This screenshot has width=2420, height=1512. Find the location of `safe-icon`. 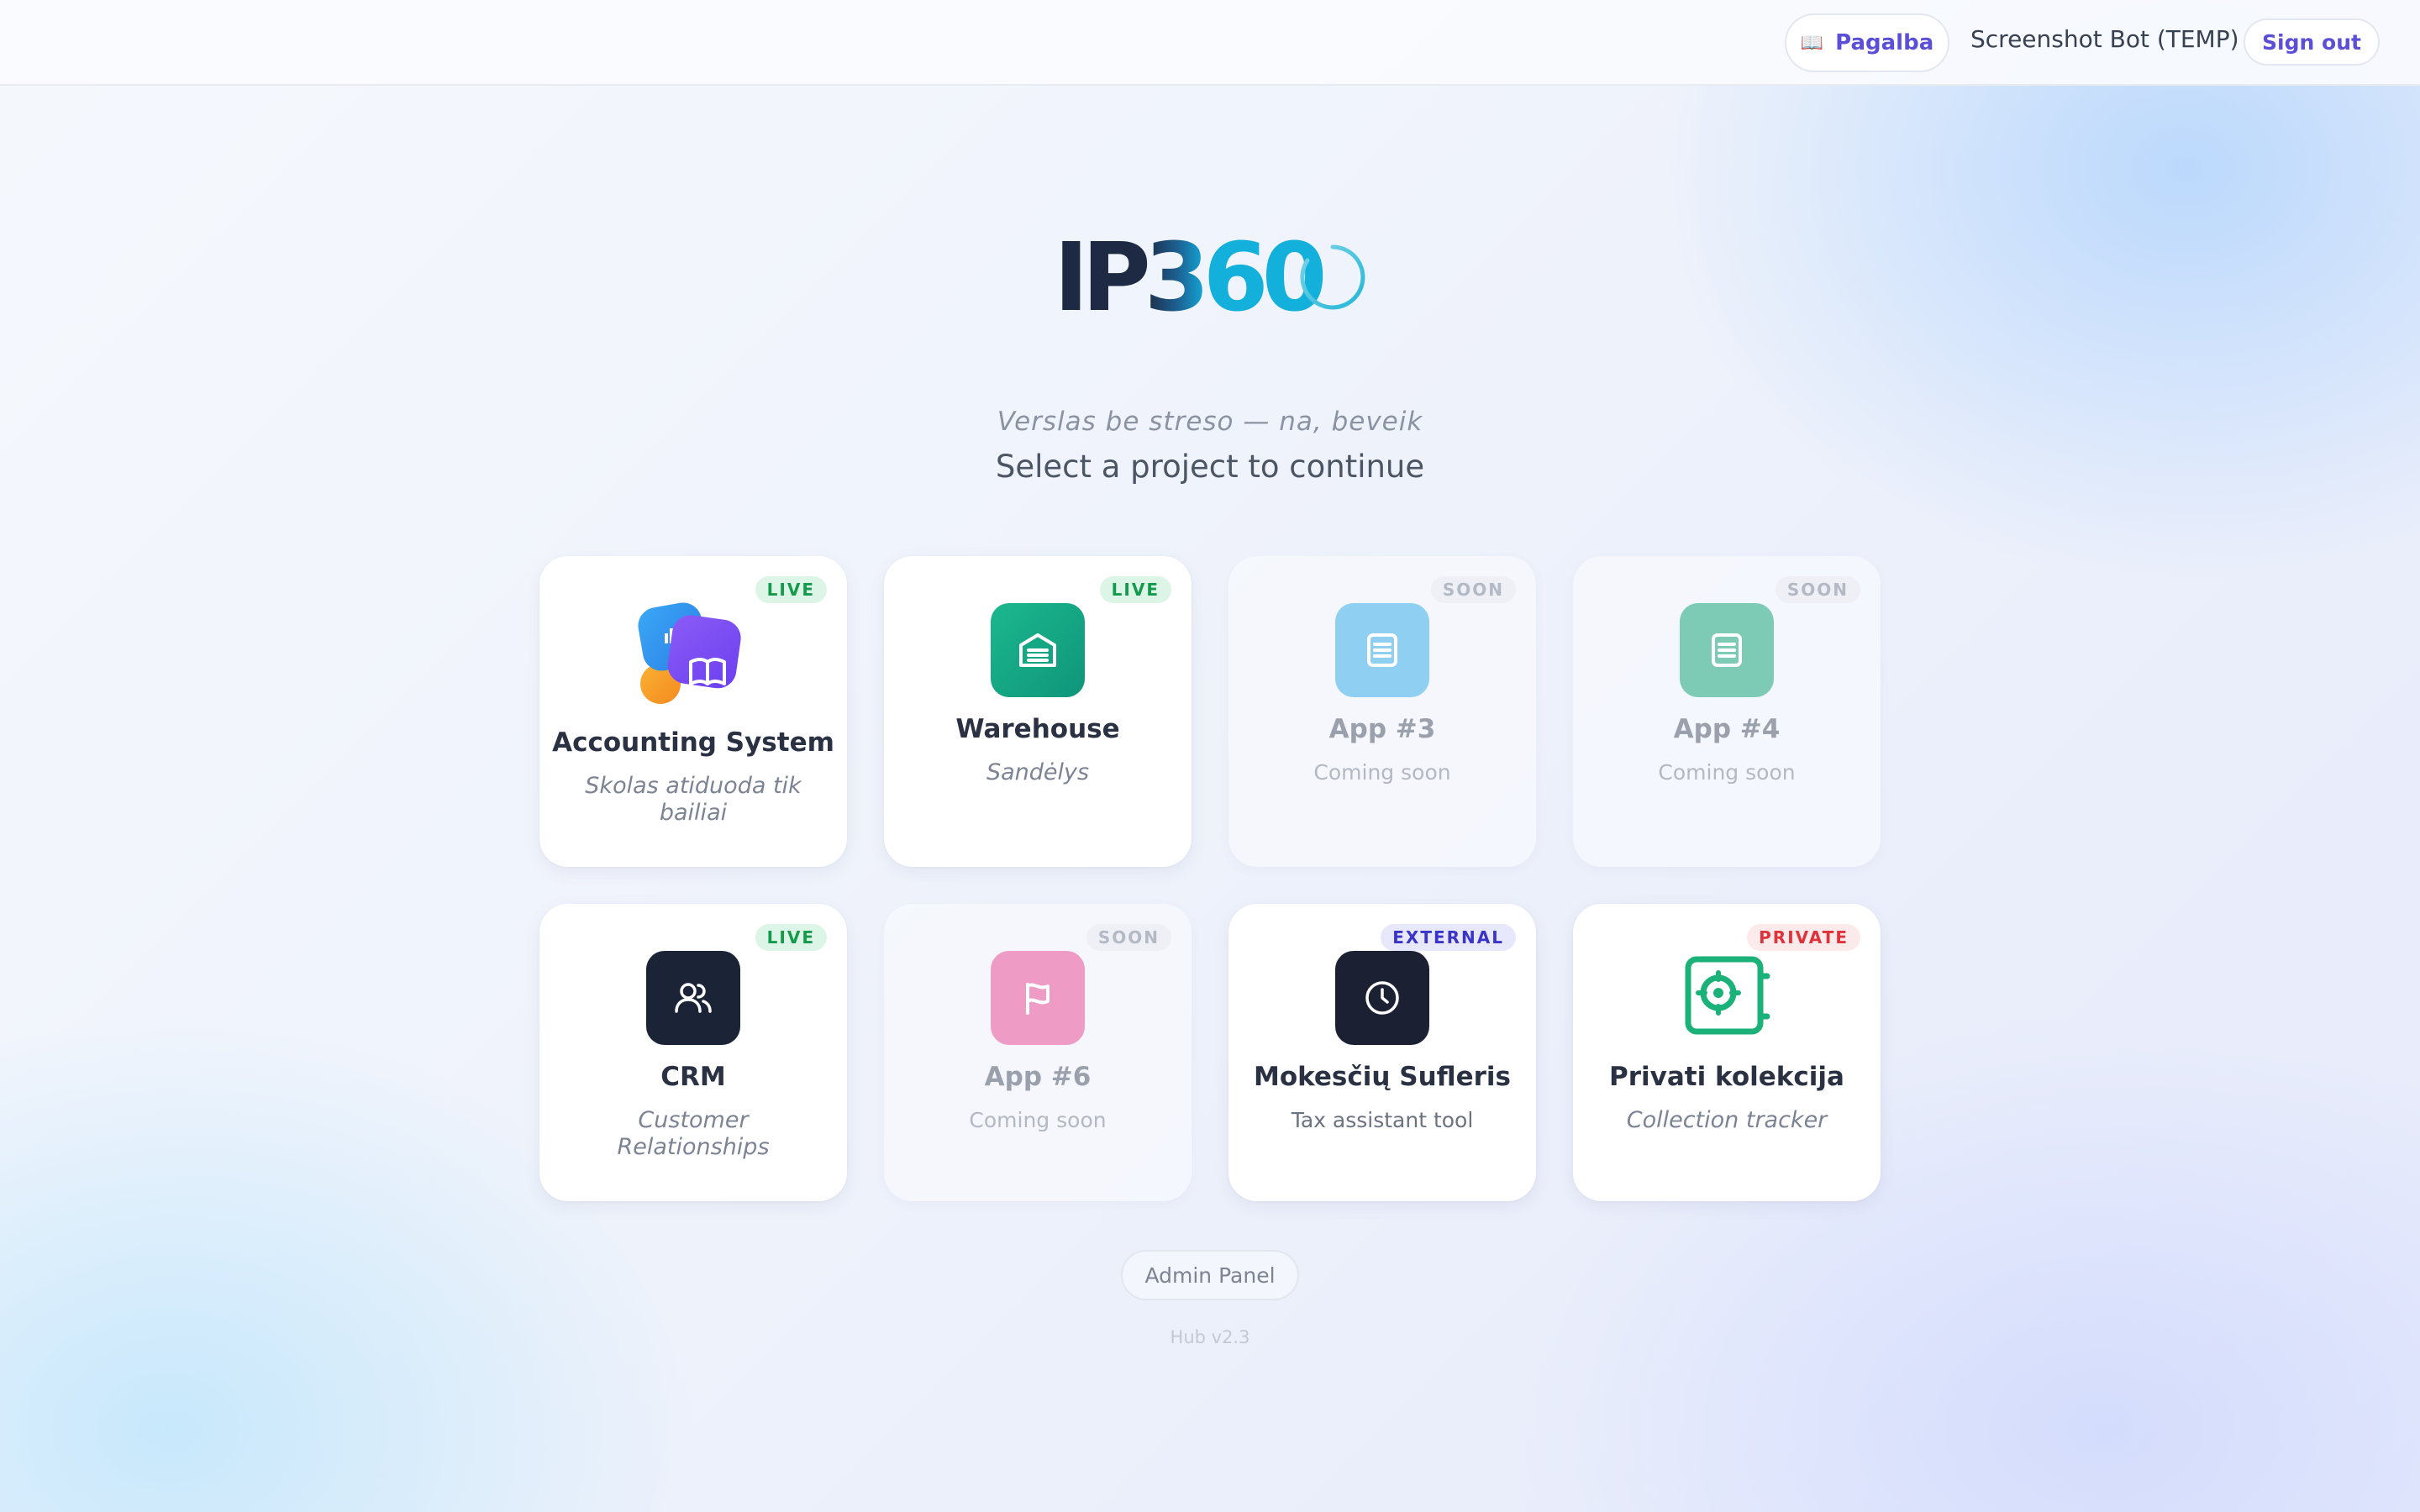

safe-icon is located at coordinates (1728, 995).